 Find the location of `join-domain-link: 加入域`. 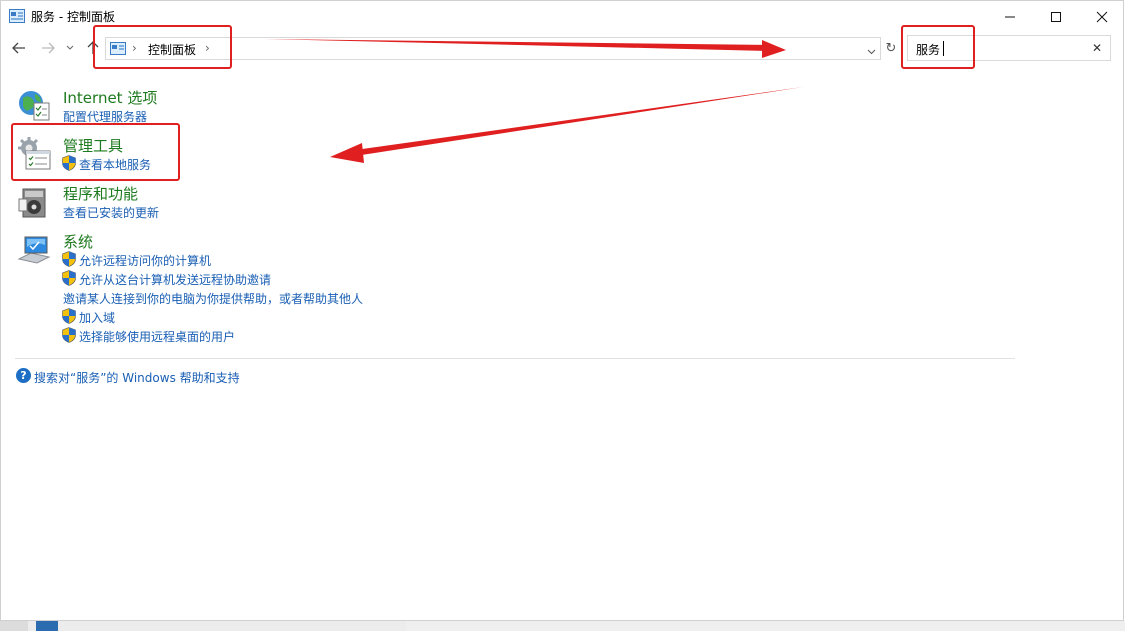

join-domain-link: 加入域 is located at coordinates (97, 317).